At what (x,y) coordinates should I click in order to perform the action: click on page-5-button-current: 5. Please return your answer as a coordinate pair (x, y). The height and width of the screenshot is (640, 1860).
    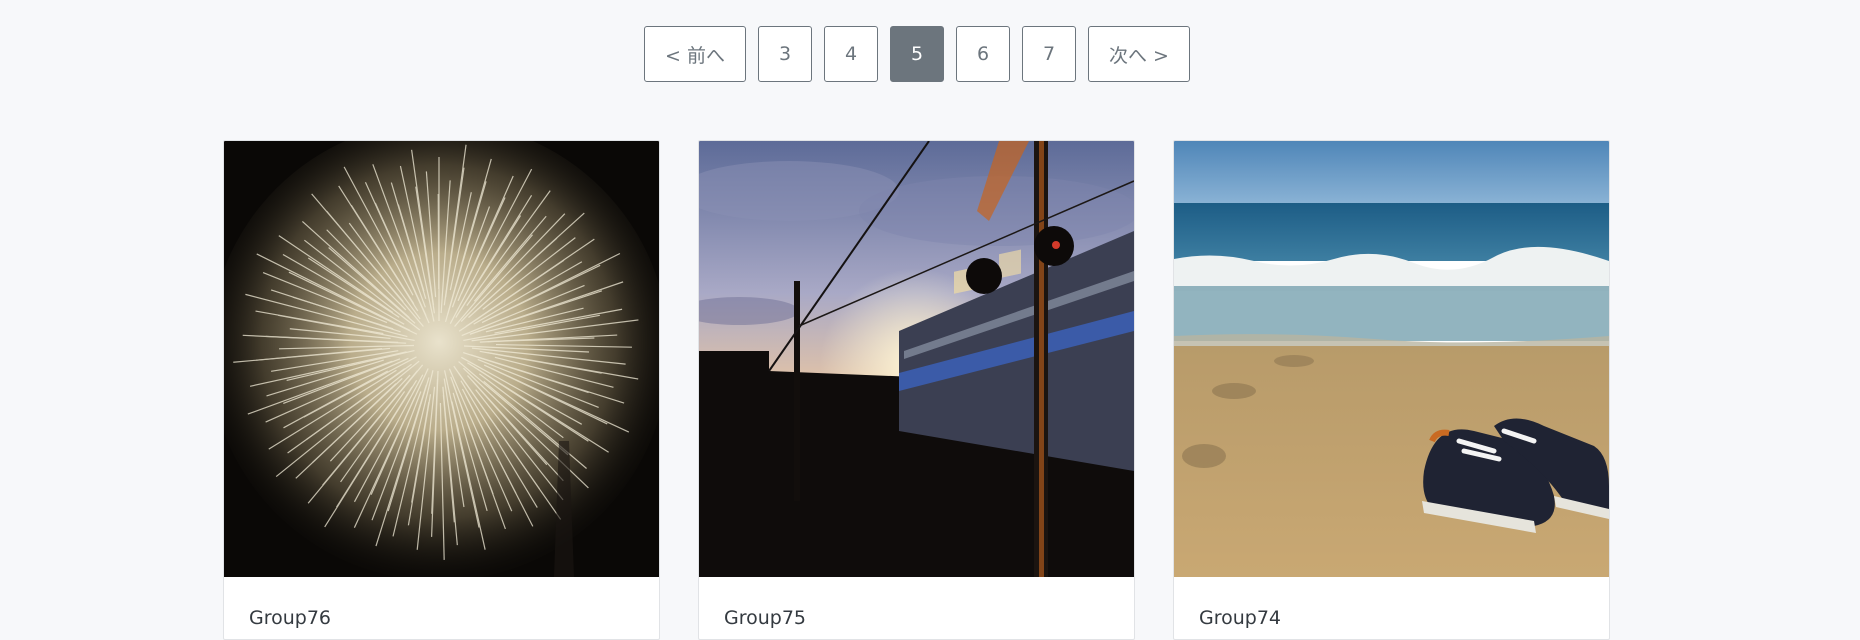
    Looking at the image, I should click on (917, 54).